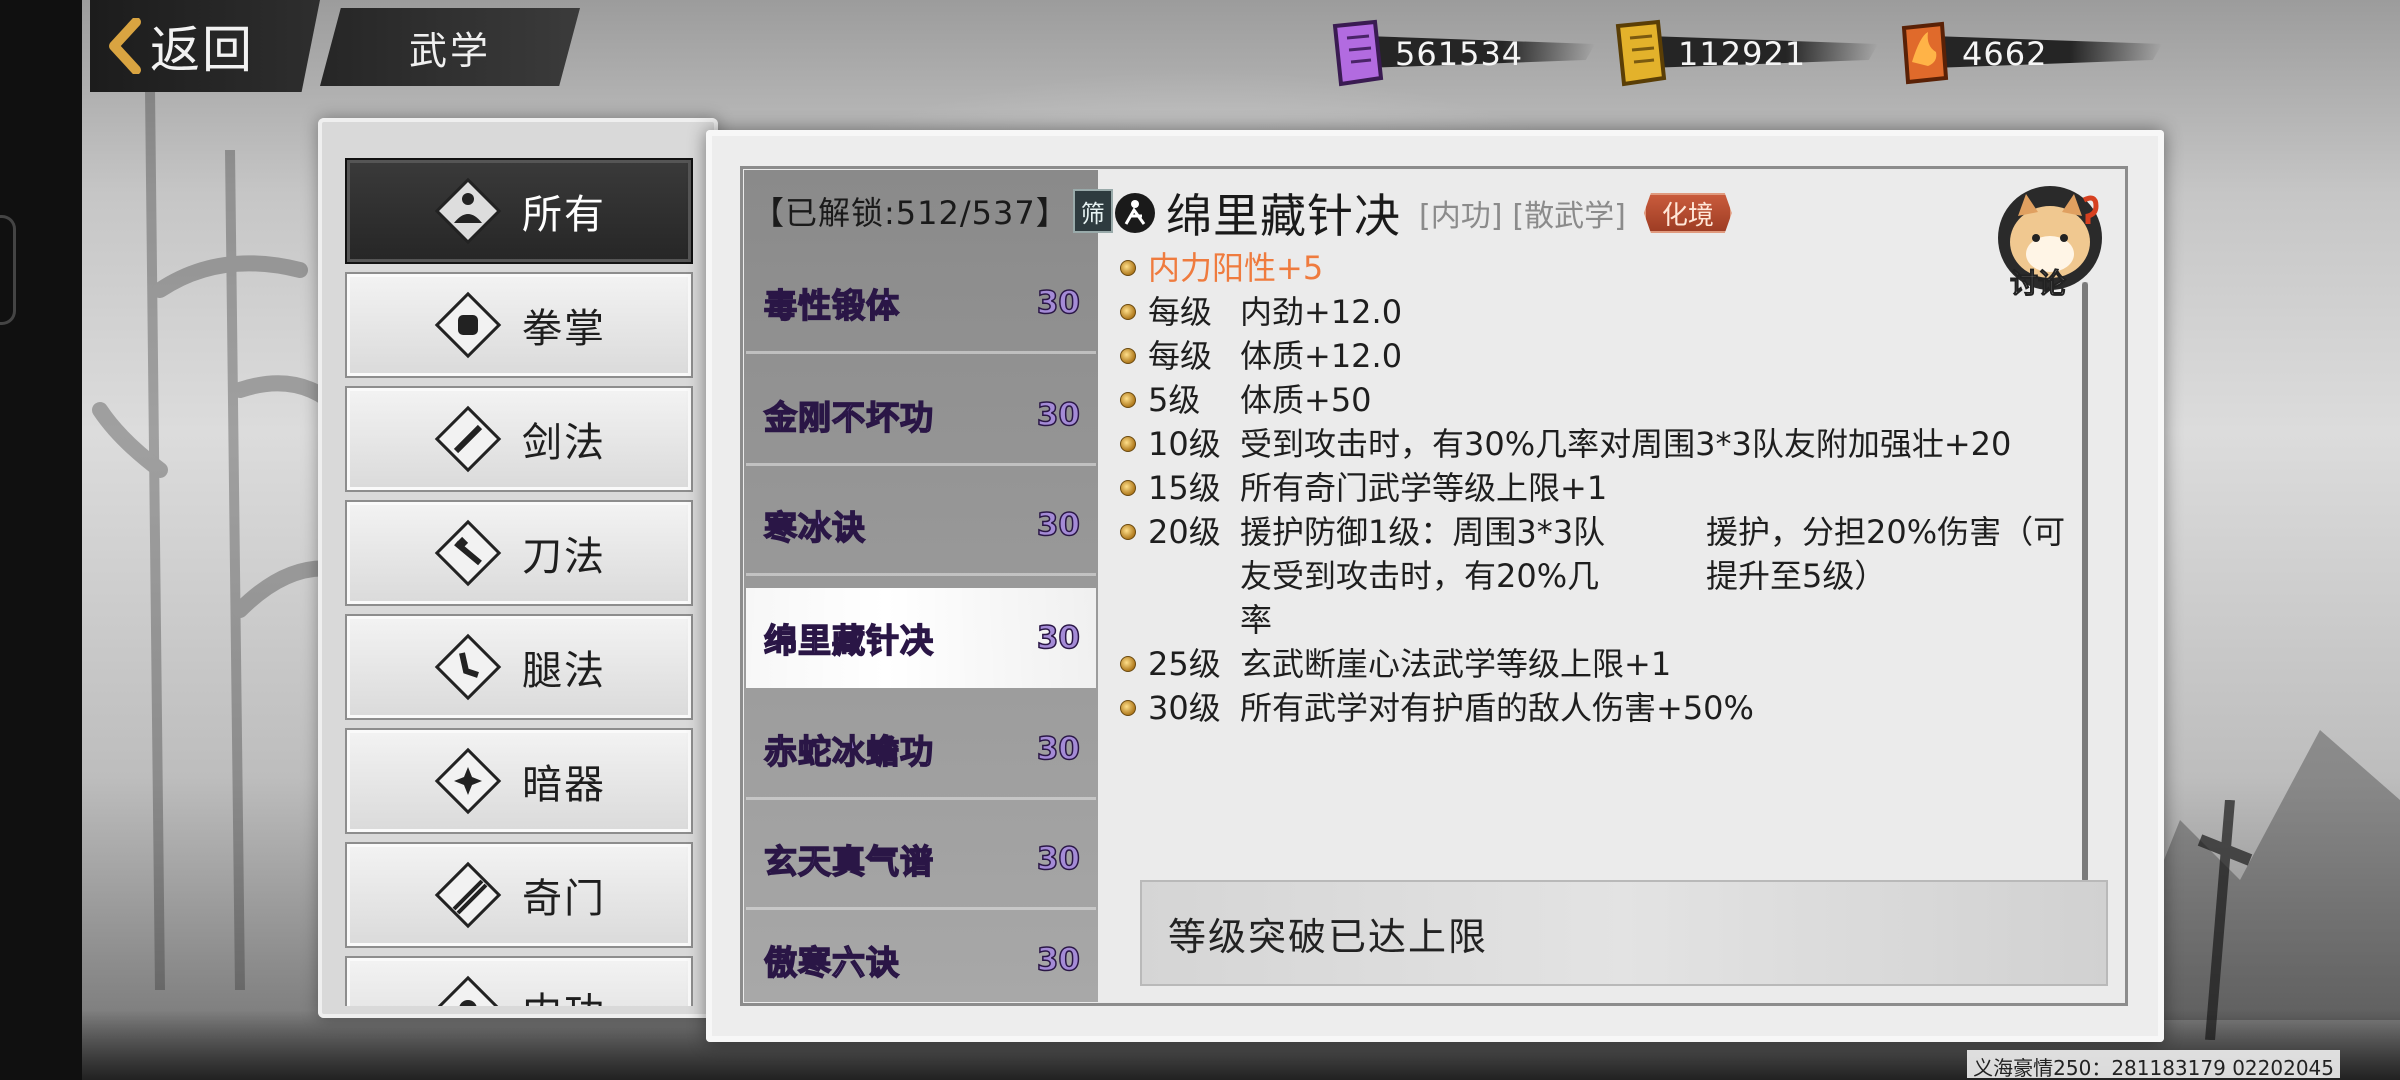  I want to click on effect-item: 每级 体质+12.0, so click(1600, 356).